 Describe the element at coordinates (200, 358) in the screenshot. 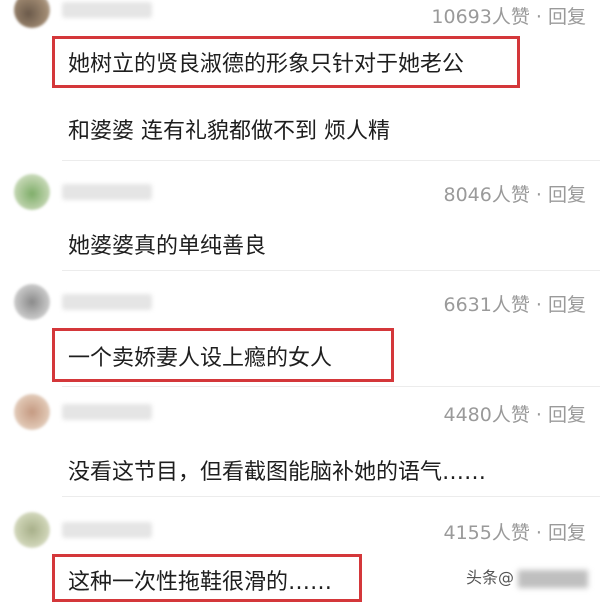

I see `comment-text: 一个卖娇妻人设上瘾的女人` at that location.